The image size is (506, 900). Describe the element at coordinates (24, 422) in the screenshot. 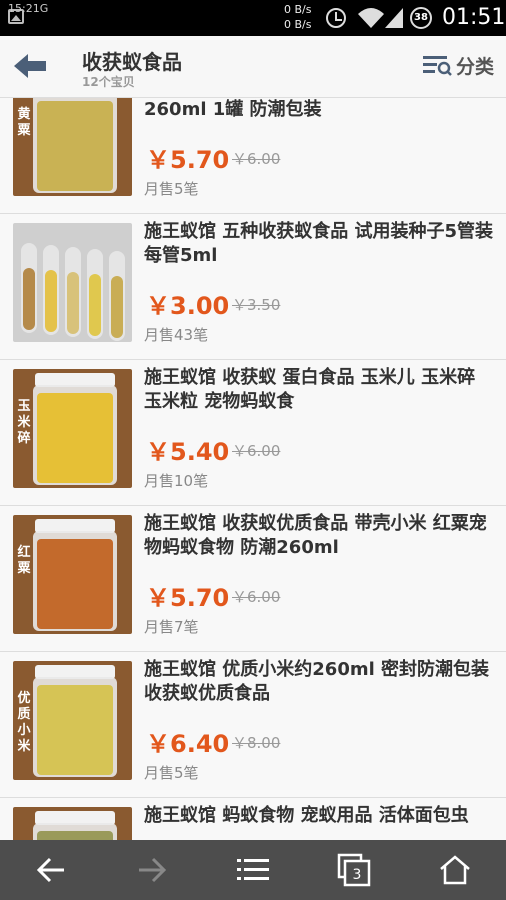

I see `product-image-label: 玉米碎` at that location.